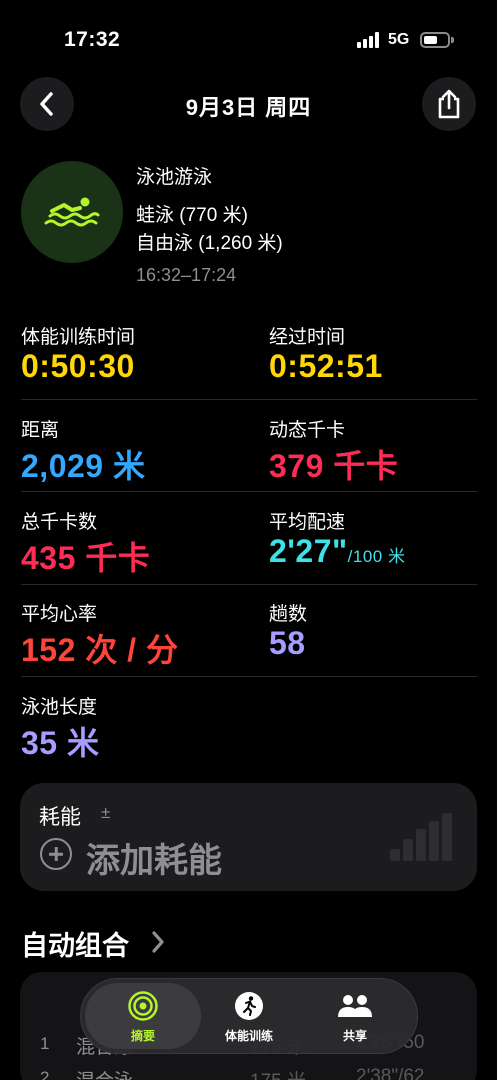  Describe the element at coordinates (59, 522) in the screenshot. I see `metric-label-total-kcal: 总千卡数` at that location.